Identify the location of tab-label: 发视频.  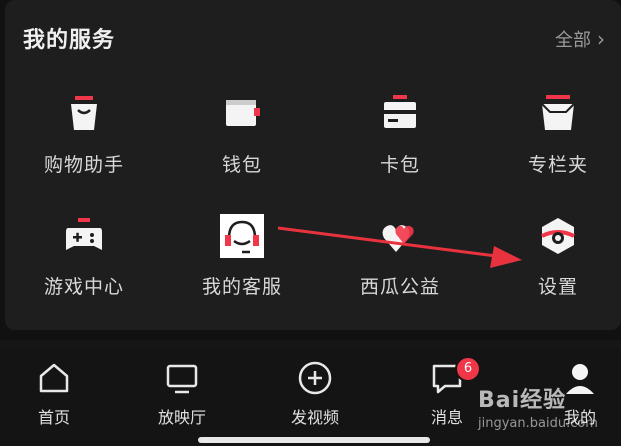
(314, 417).